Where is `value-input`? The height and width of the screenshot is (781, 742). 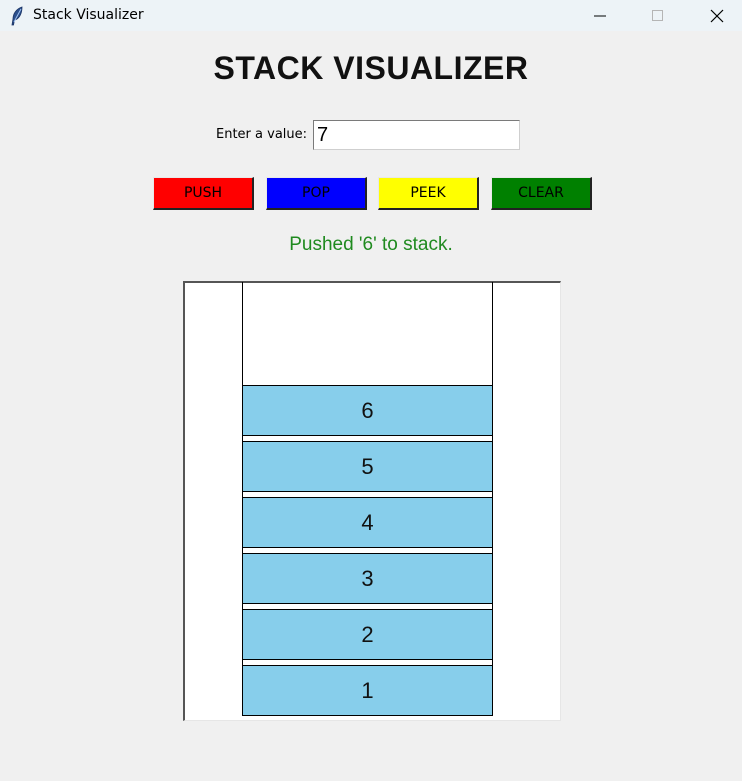
value-input is located at coordinates (416, 135).